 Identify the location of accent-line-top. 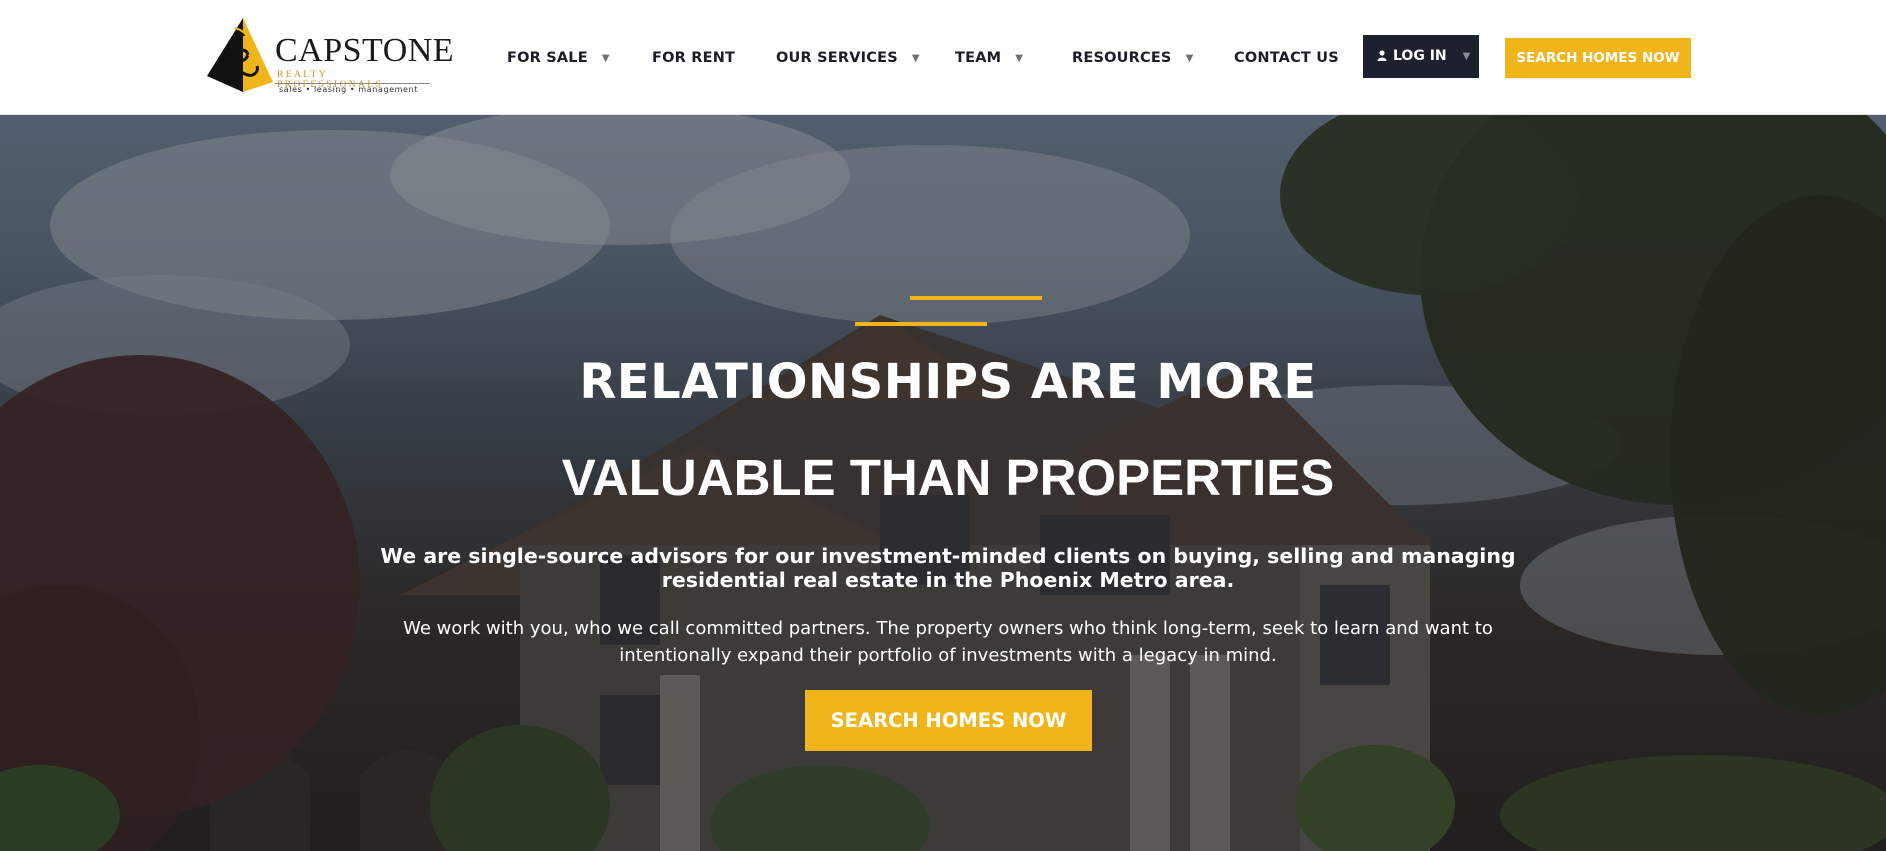
(976, 298).